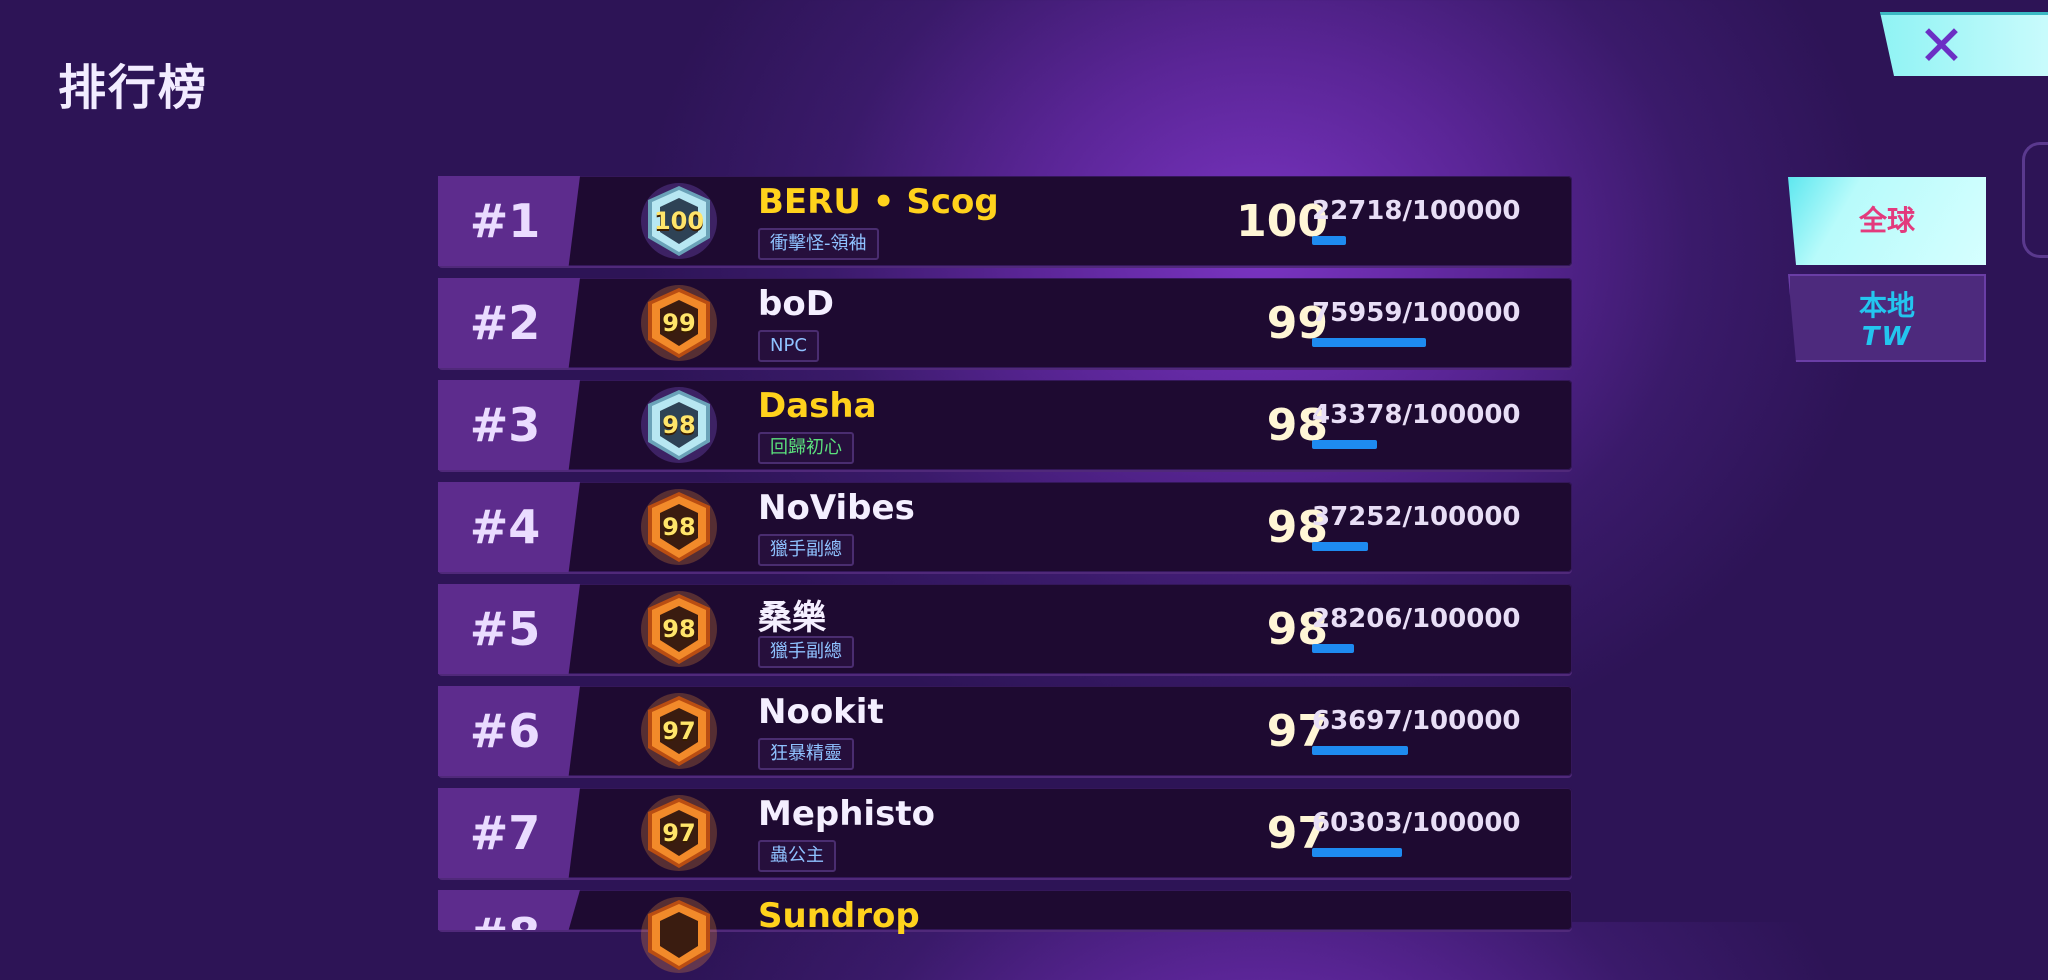 Image resolution: width=2048 pixels, height=980 pixels. Describe the element at coordinates (509, 910) in the screenshot. I see `rank-label: #8` at that location.